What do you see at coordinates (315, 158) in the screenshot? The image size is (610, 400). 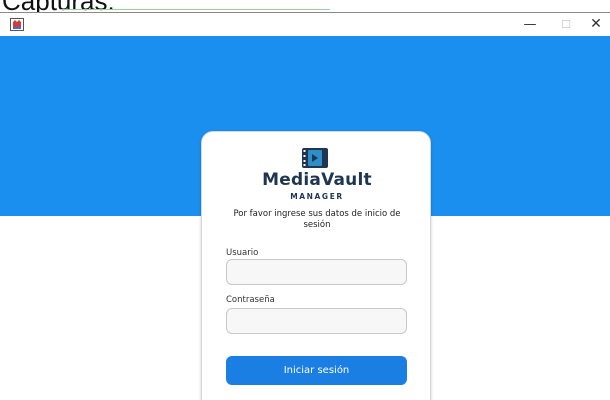 I see `video-play-icon` at bounding box center [315, 158].